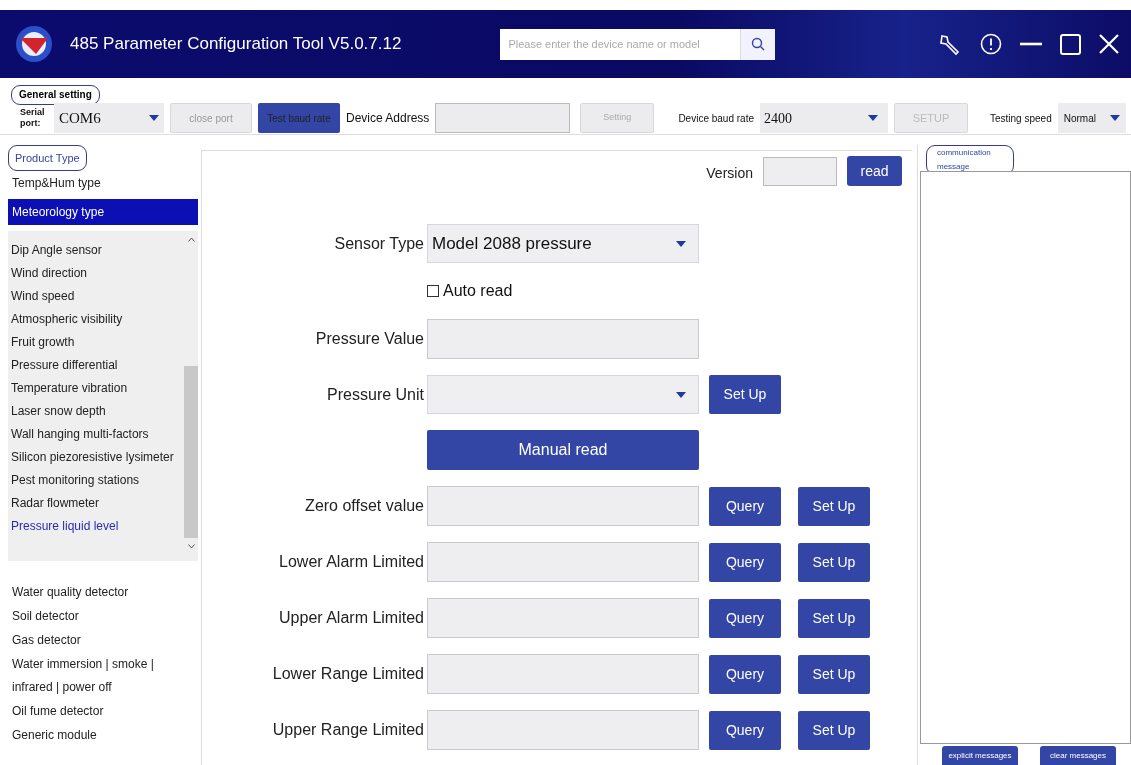  Describe the element at coordinates (96, 296) in the screenshot. I see `sensor-item: Wind speed` at that location.